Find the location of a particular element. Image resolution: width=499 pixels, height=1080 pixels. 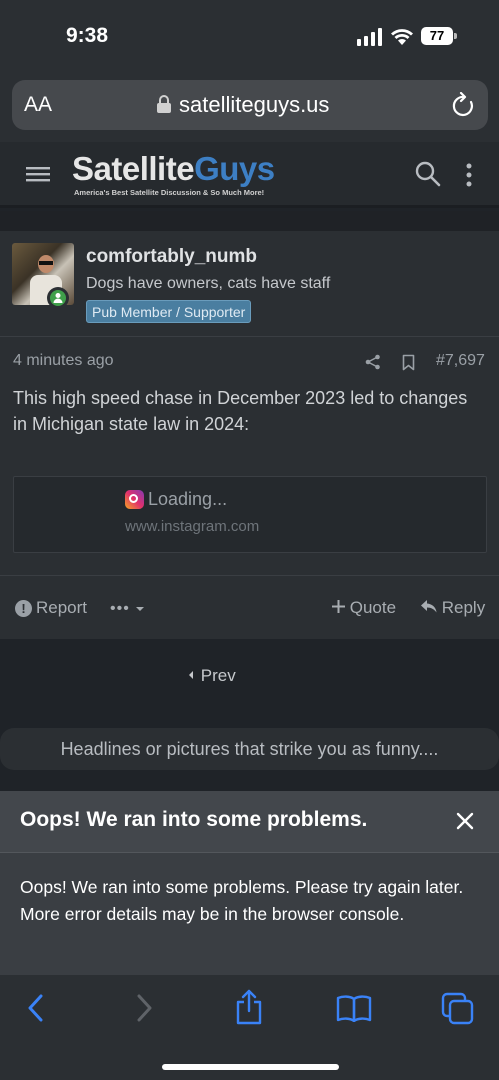

battery-indicator: 77 is located at coordinates (439, 36).